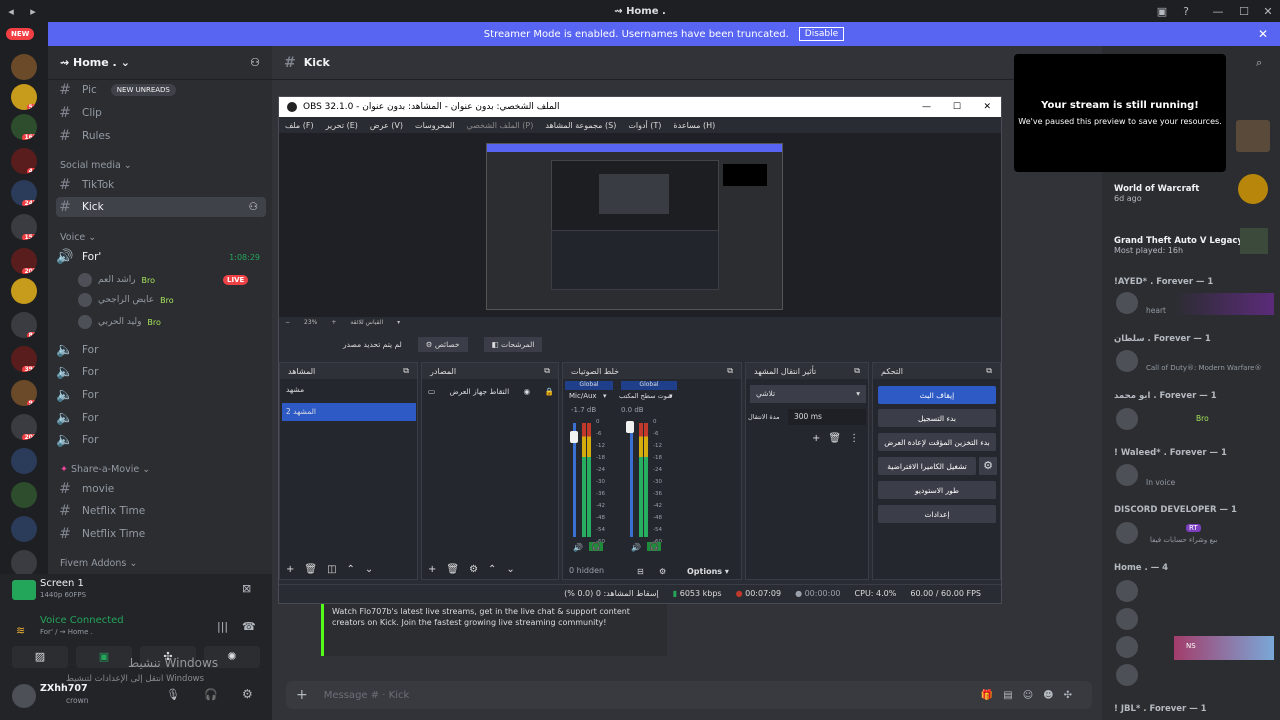 The height and width of the screenshot is (720, 1280). What do you see at coordinates (161, 489) in the screenshot?
I see `channel-movie: # movie` at bounding box center [161, 489].